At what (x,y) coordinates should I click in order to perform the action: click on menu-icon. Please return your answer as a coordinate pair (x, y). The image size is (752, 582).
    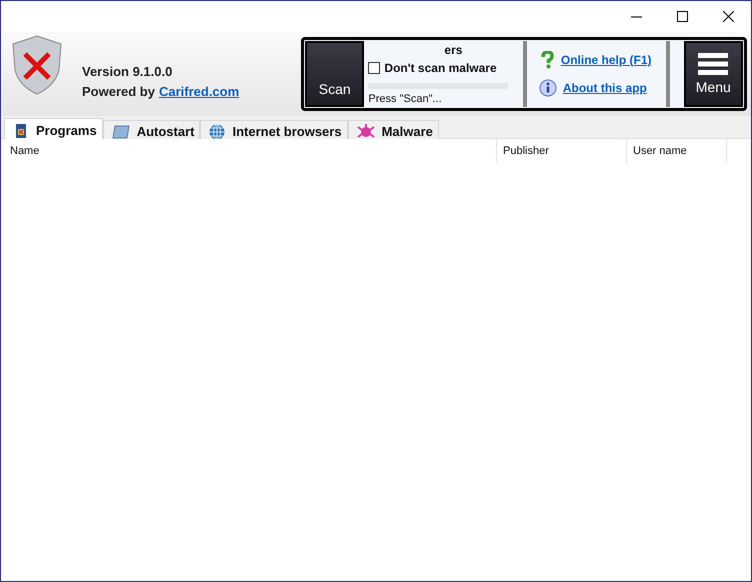
    Looking at the image, I should click on (713, 64).